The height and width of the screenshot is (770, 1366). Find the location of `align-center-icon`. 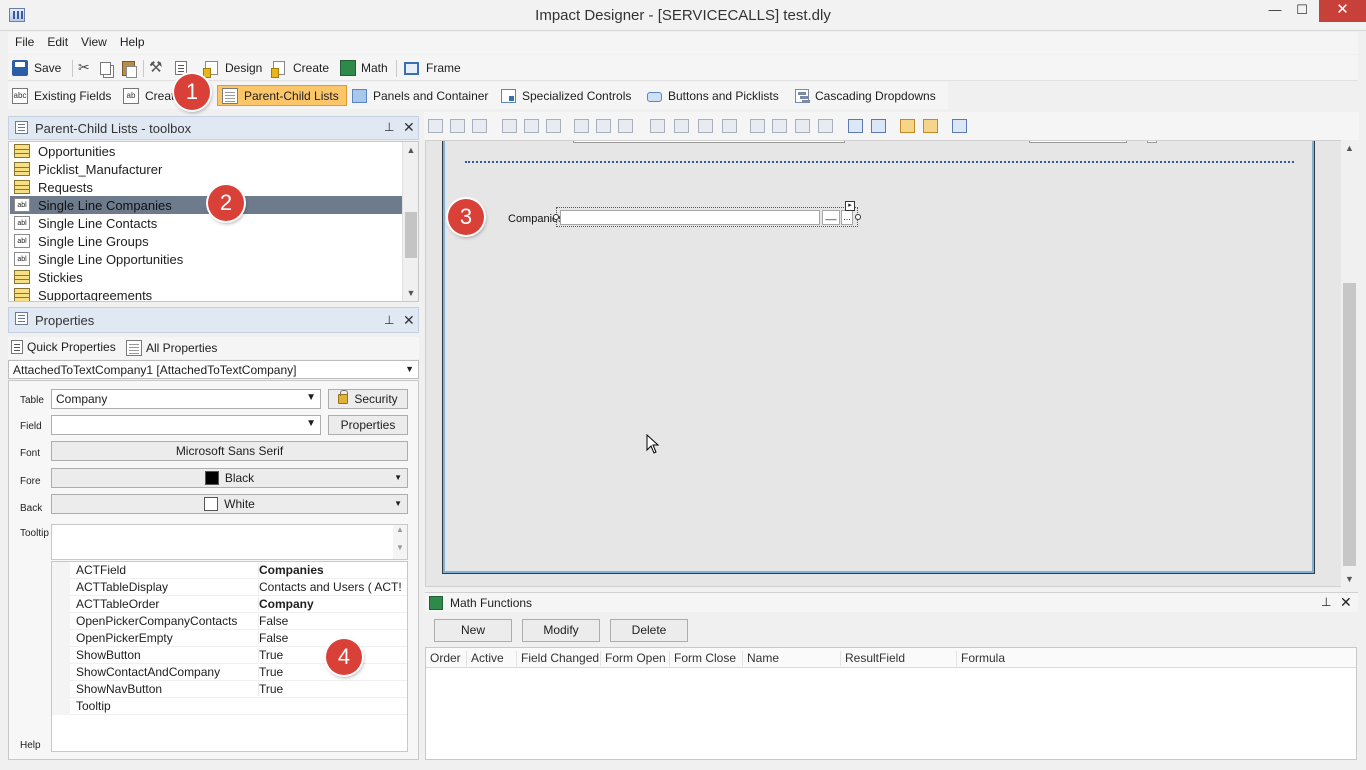

align-center-icon is located at coordinates (457, 126).